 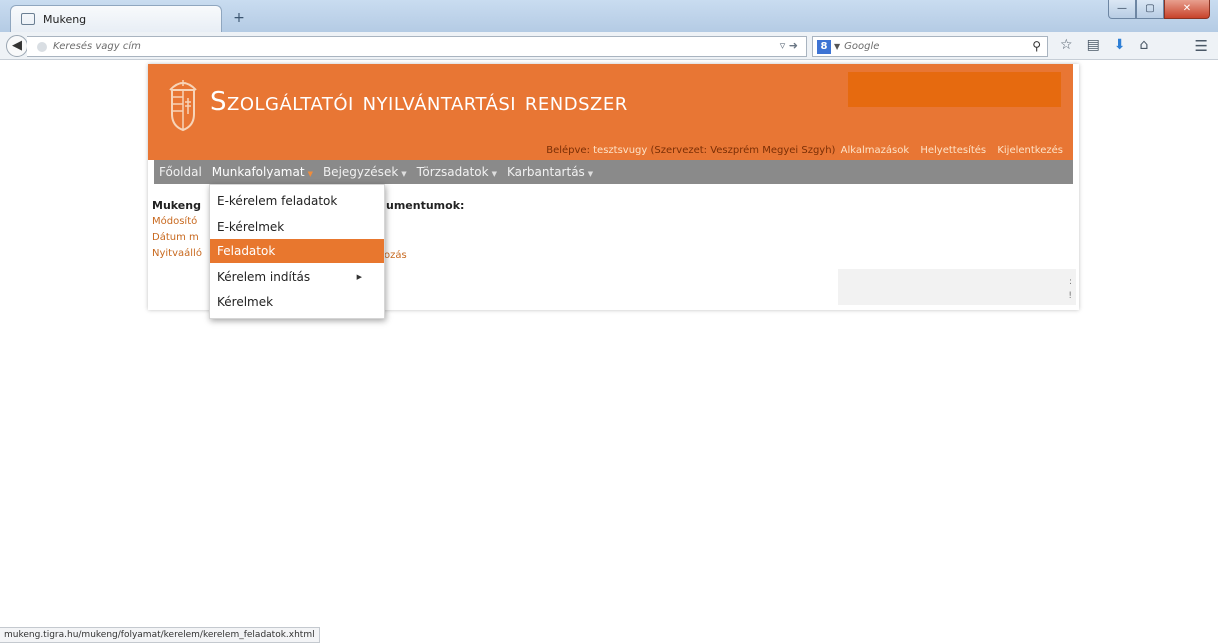 I want to click on back-button: ◀, so click(x=17, y=46).